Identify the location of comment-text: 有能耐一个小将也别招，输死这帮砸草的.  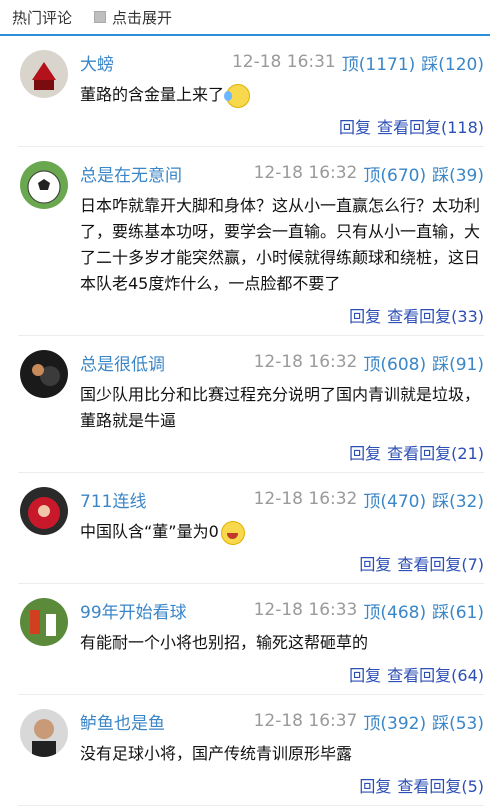
(224, 642).